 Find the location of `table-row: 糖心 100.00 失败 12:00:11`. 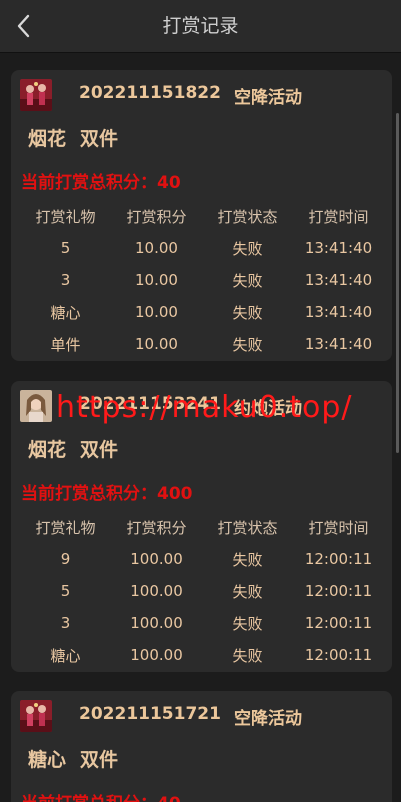

table-row: 糖心 100.00 失败 12:00:11 is located at coordinates (202, 655).